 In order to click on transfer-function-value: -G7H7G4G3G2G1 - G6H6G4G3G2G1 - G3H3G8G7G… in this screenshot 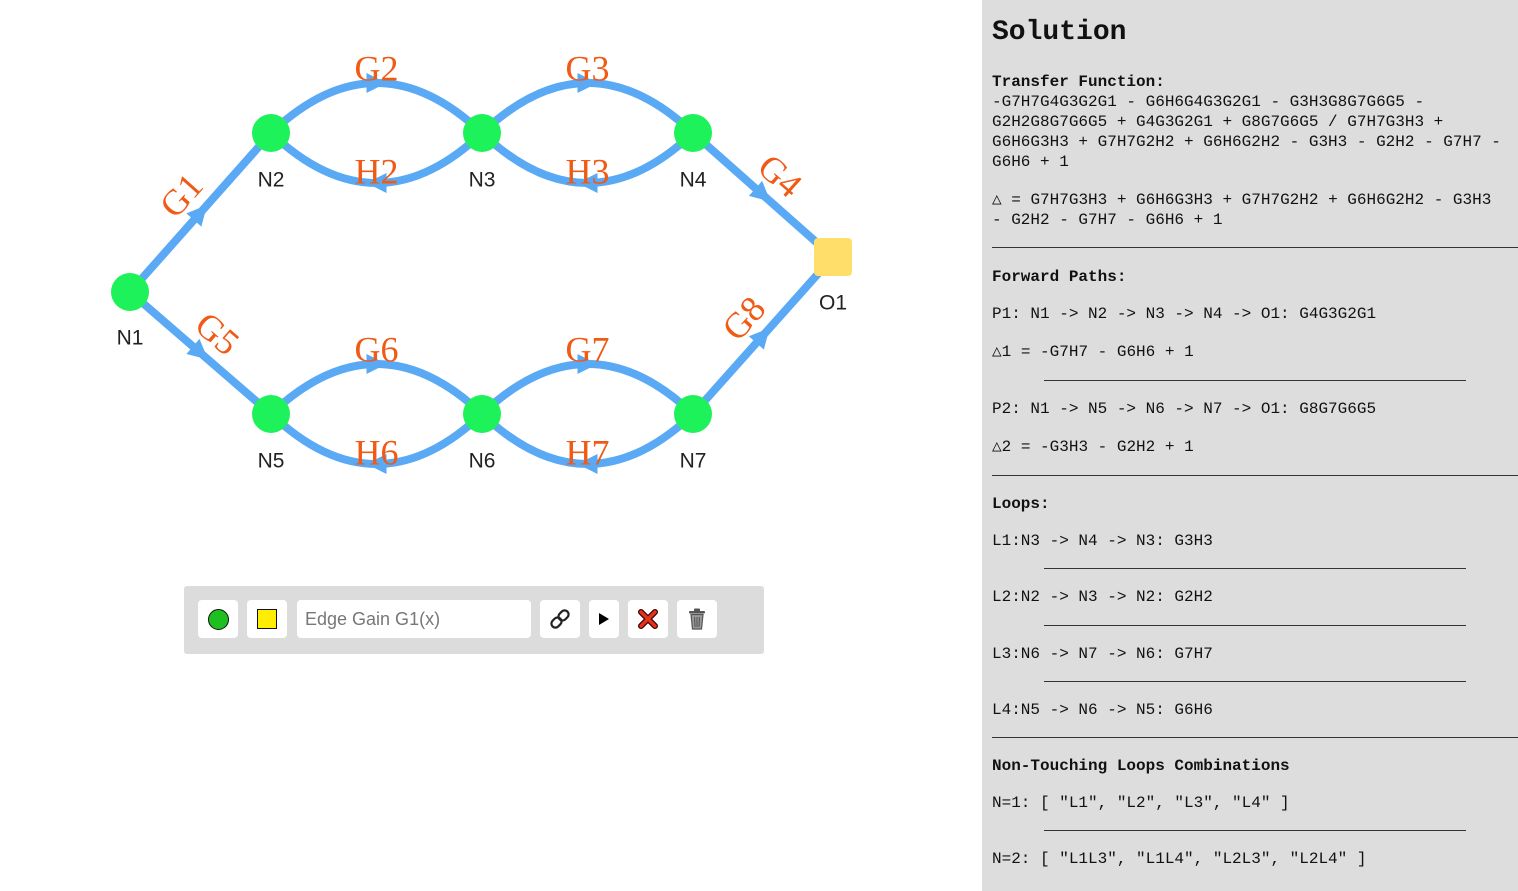, I will do `click(1251, 132)`.